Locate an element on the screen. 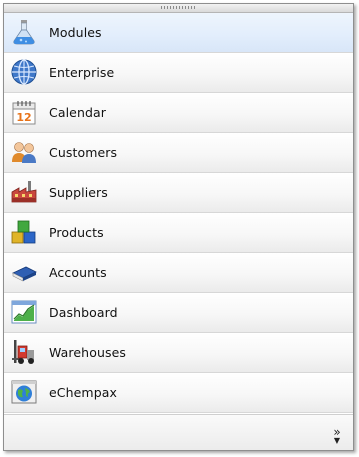 The width and height of the screenshot is (359, 457). menu-item-label: Suppliers is located at coordinates (78, 192).